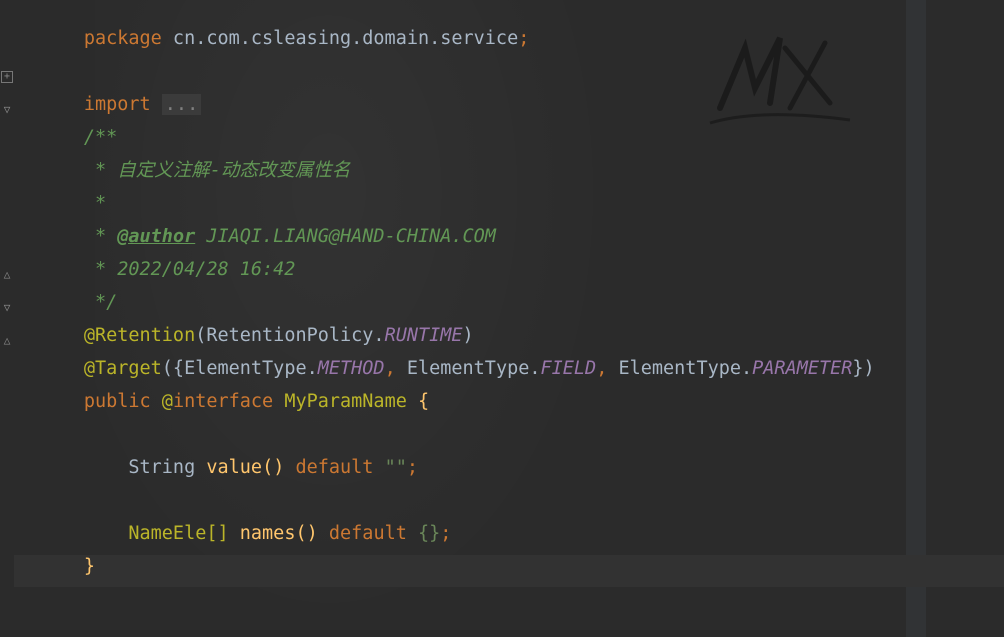  I want to click on method-name: value, so click(234, 467).